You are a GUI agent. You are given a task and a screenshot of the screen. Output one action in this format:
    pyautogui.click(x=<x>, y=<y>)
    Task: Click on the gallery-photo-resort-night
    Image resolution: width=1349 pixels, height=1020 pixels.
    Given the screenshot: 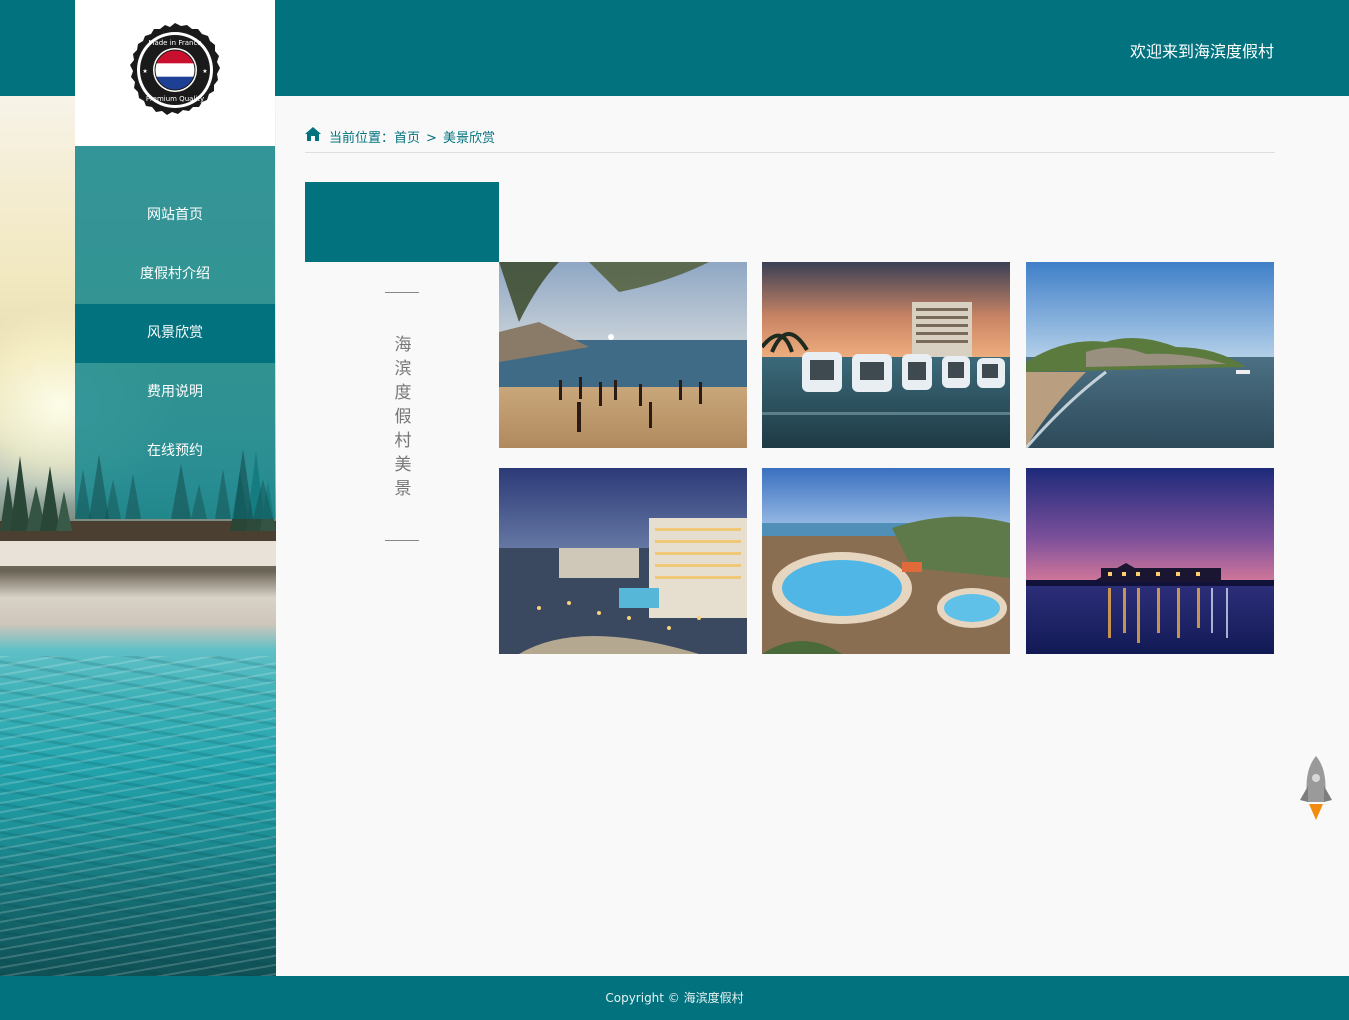 What is the action you would take?
    pyautogui.click(x=623, y=561)
    